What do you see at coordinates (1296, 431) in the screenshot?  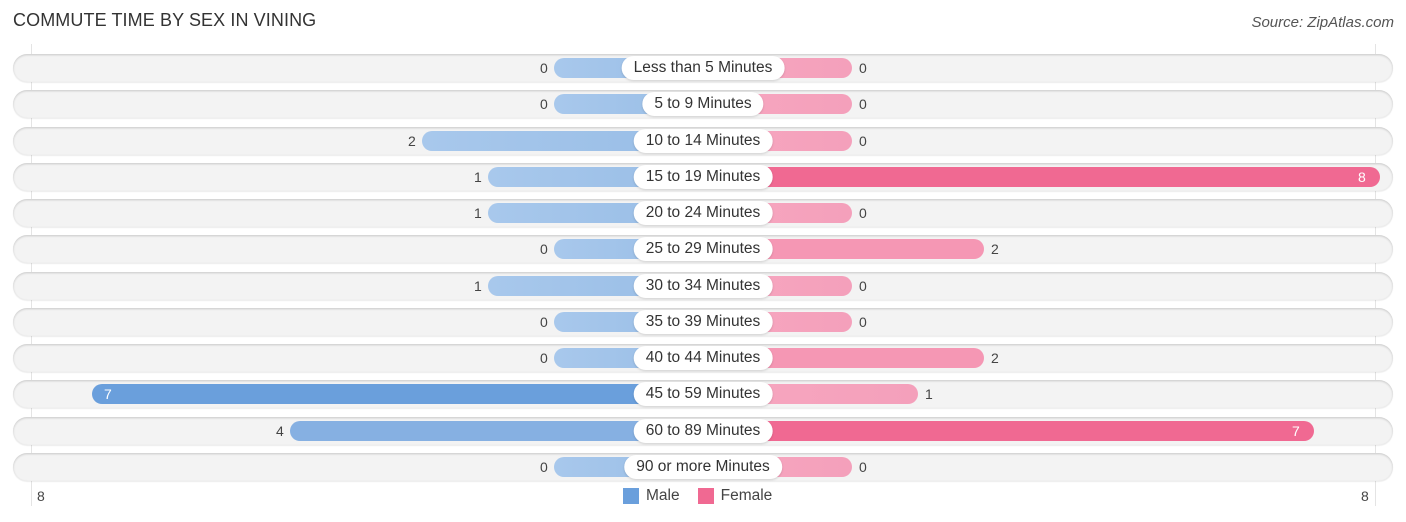 I see `female-value-label: 7` at bounding box center [1296, 431].